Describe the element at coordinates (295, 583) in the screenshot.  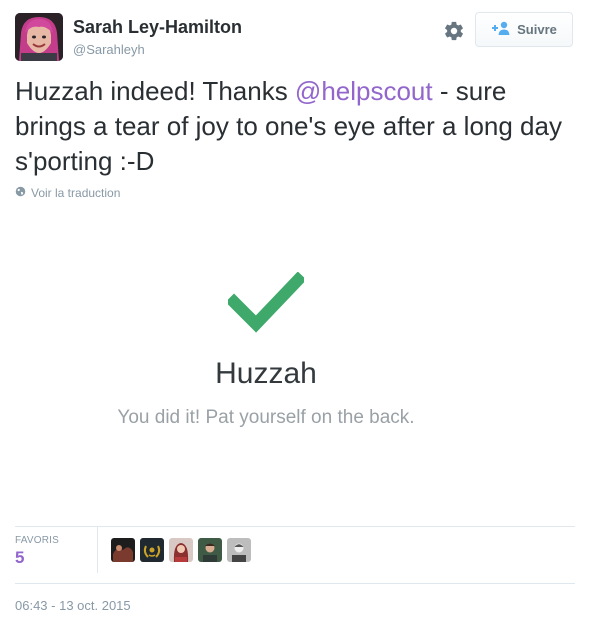
I see `divider-bottom` at that location.